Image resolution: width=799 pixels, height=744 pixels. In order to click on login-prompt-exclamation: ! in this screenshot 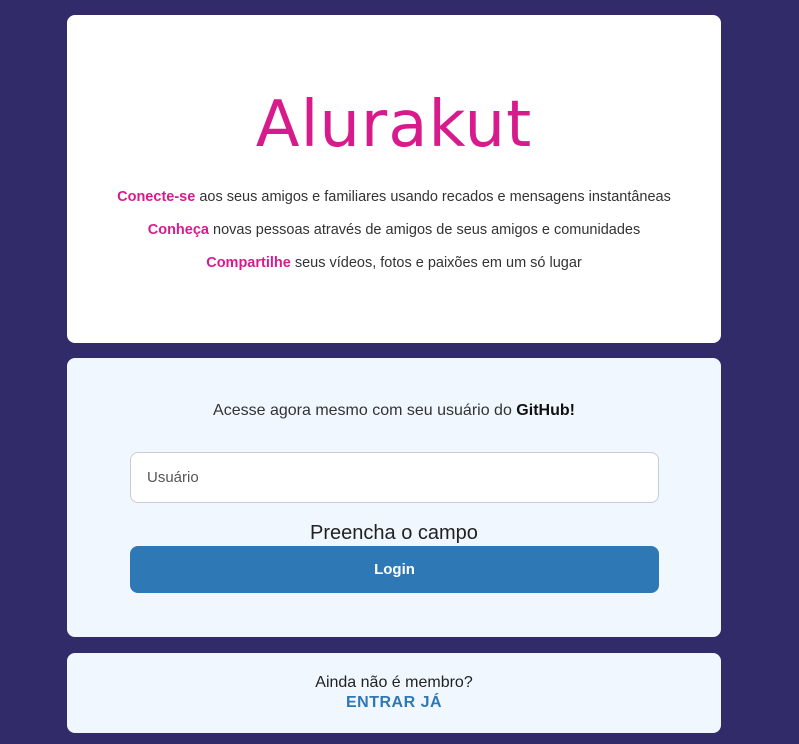, I will do `click(572, 410)`.